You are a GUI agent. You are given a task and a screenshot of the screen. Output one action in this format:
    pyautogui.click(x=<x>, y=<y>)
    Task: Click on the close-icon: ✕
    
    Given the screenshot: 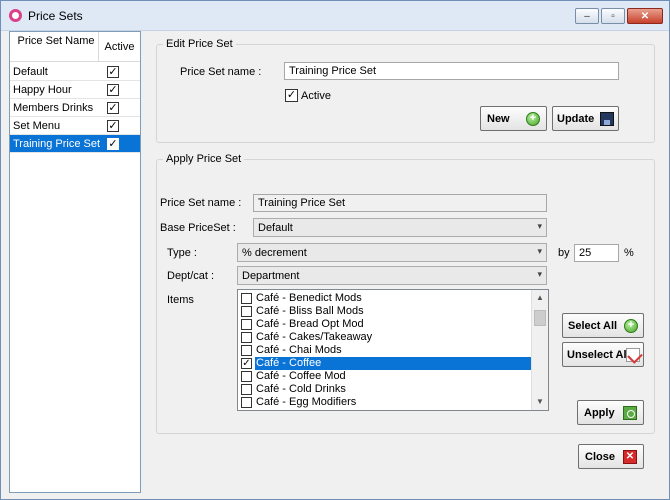 What is the action you would take?
    pyautogui.click(x=645, y=16)
    